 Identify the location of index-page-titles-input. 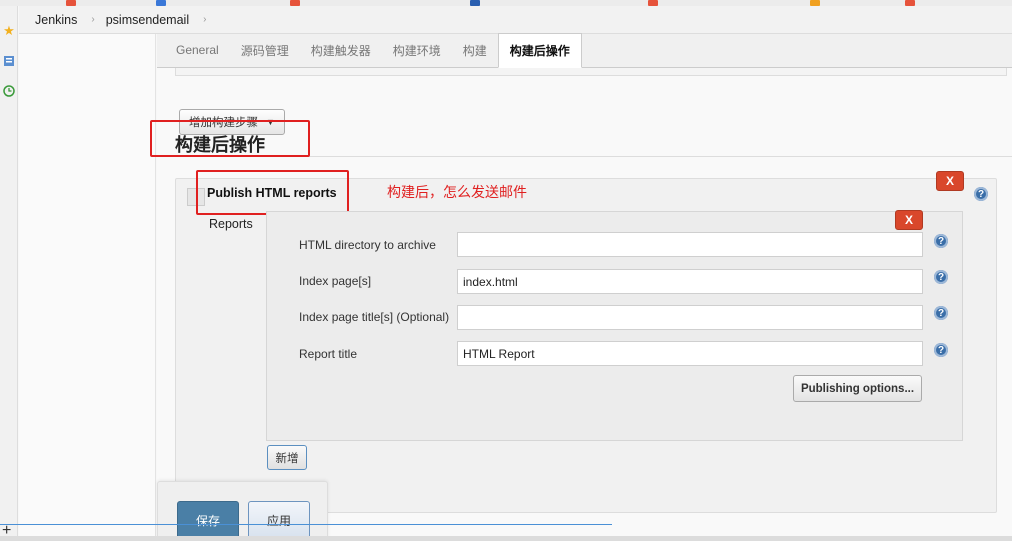
(690, 317).